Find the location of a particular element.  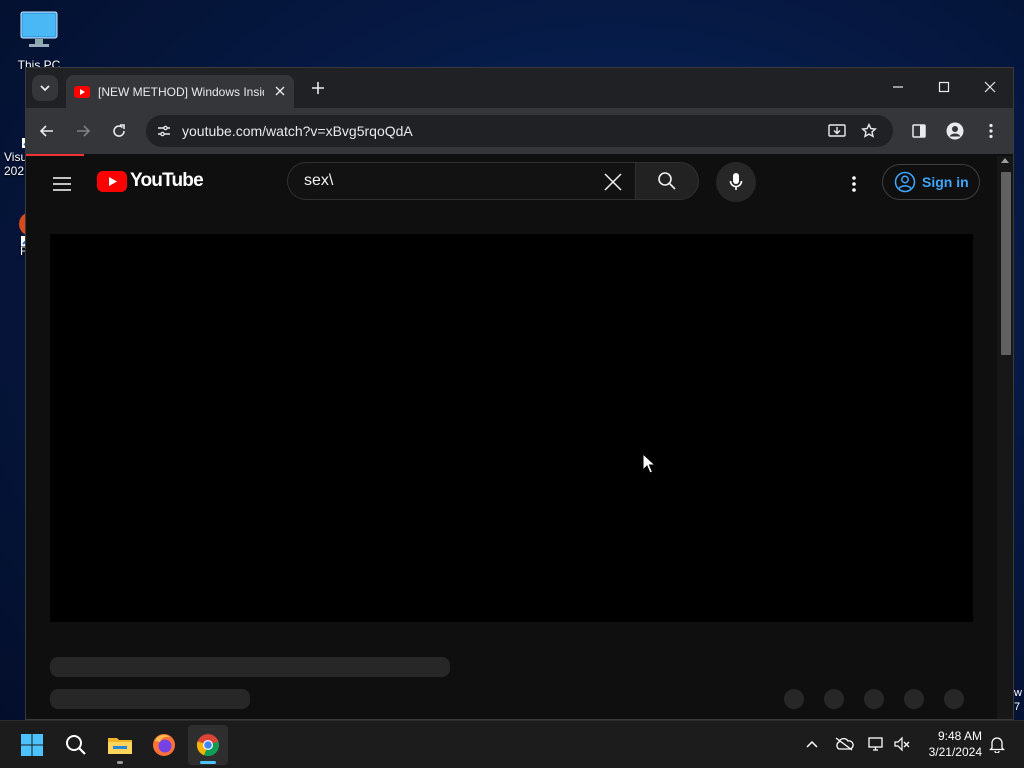

youtube-logo: YouTube is located at coordinates (150, 181).